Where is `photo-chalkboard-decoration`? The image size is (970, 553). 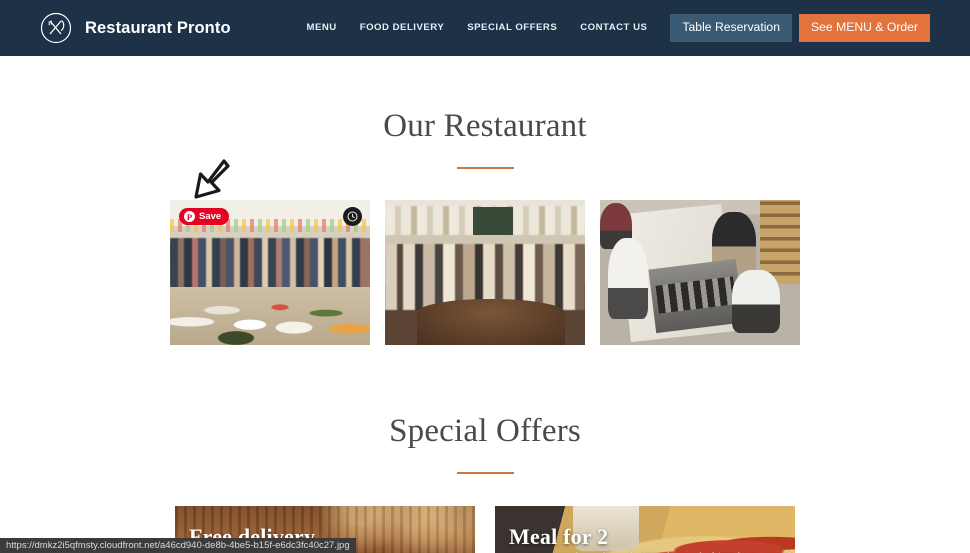 photo-chalkboard-decoration is located at coordinates (493, 221).